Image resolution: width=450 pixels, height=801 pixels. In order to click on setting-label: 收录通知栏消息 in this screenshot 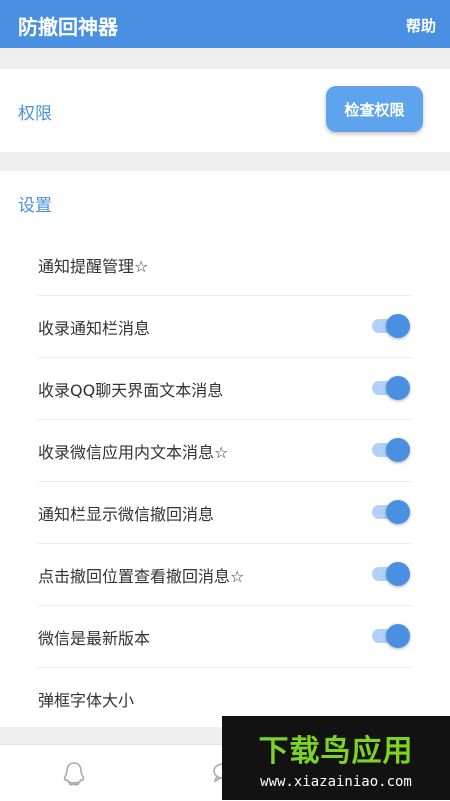, I will do `click(94, 328)`.